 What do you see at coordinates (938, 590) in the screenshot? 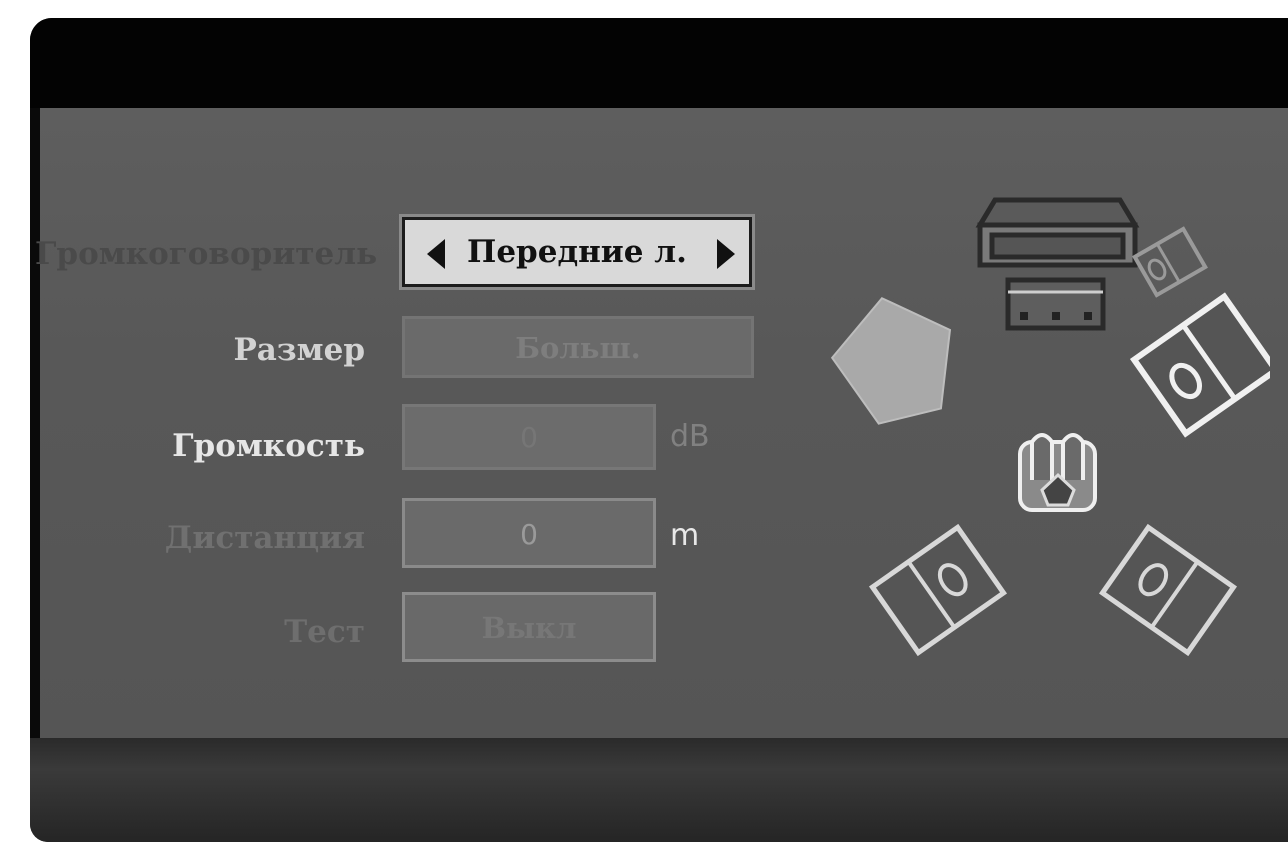
I see `surround-left-speaker-icon` at bounding box center [938, 590].